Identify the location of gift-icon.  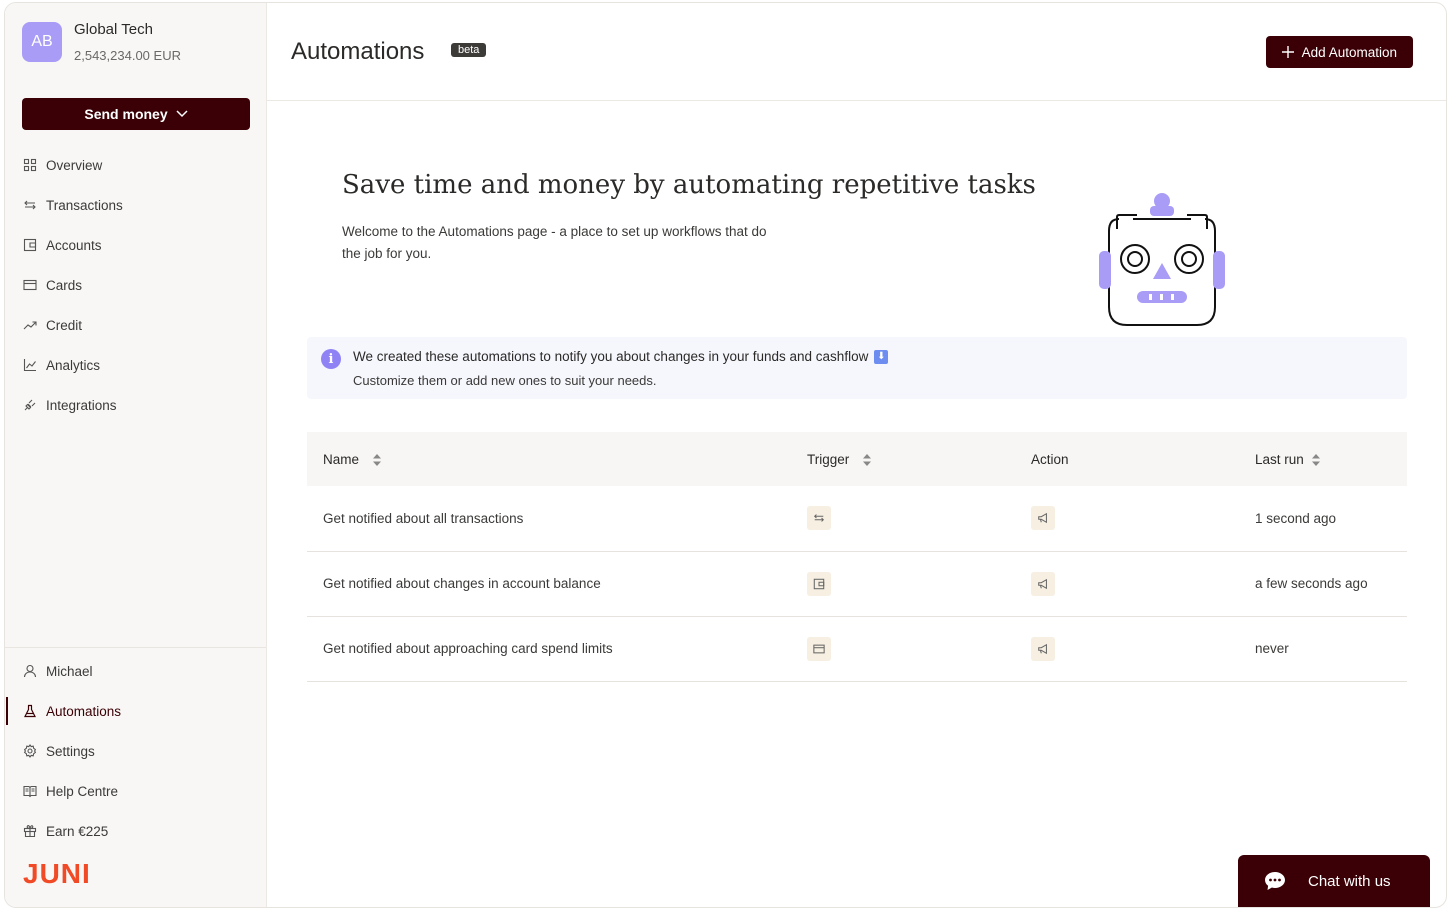
(30, 831).